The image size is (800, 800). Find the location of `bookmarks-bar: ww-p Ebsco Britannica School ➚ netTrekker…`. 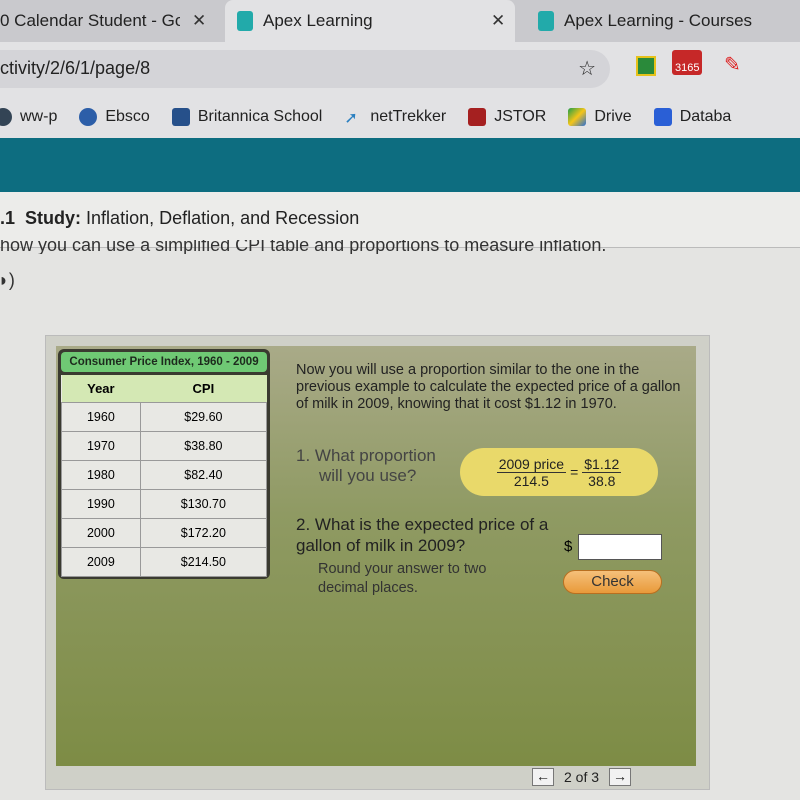

bookmarks-bar: ww-p Ebsco Britannica School ➚ netTrekker… is located at coordinates (400, 117).